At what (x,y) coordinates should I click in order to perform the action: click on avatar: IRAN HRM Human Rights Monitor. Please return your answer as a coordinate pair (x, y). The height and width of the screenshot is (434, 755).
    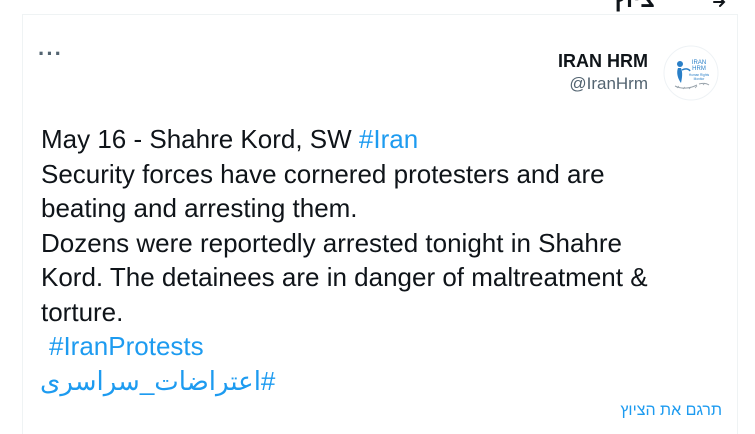
    Looking at the image, I should click on (691, 73).